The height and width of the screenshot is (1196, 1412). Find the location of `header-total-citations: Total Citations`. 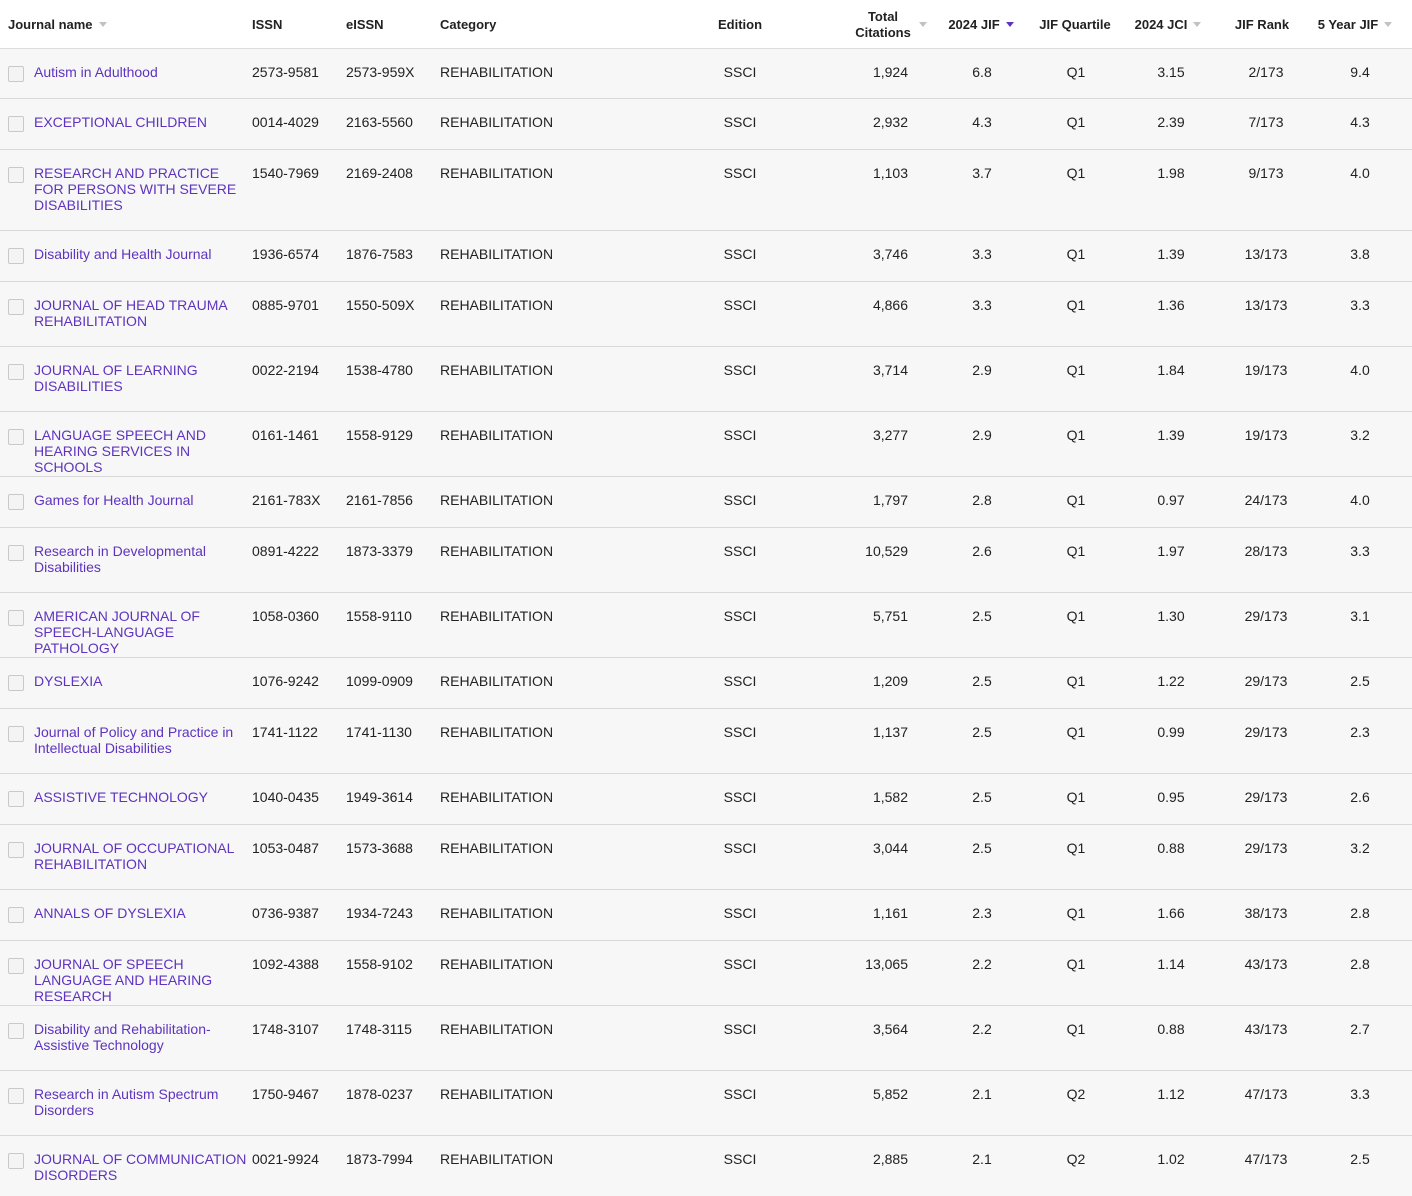

header-total-citations: Total Citations is located at coordinates (890, 24).